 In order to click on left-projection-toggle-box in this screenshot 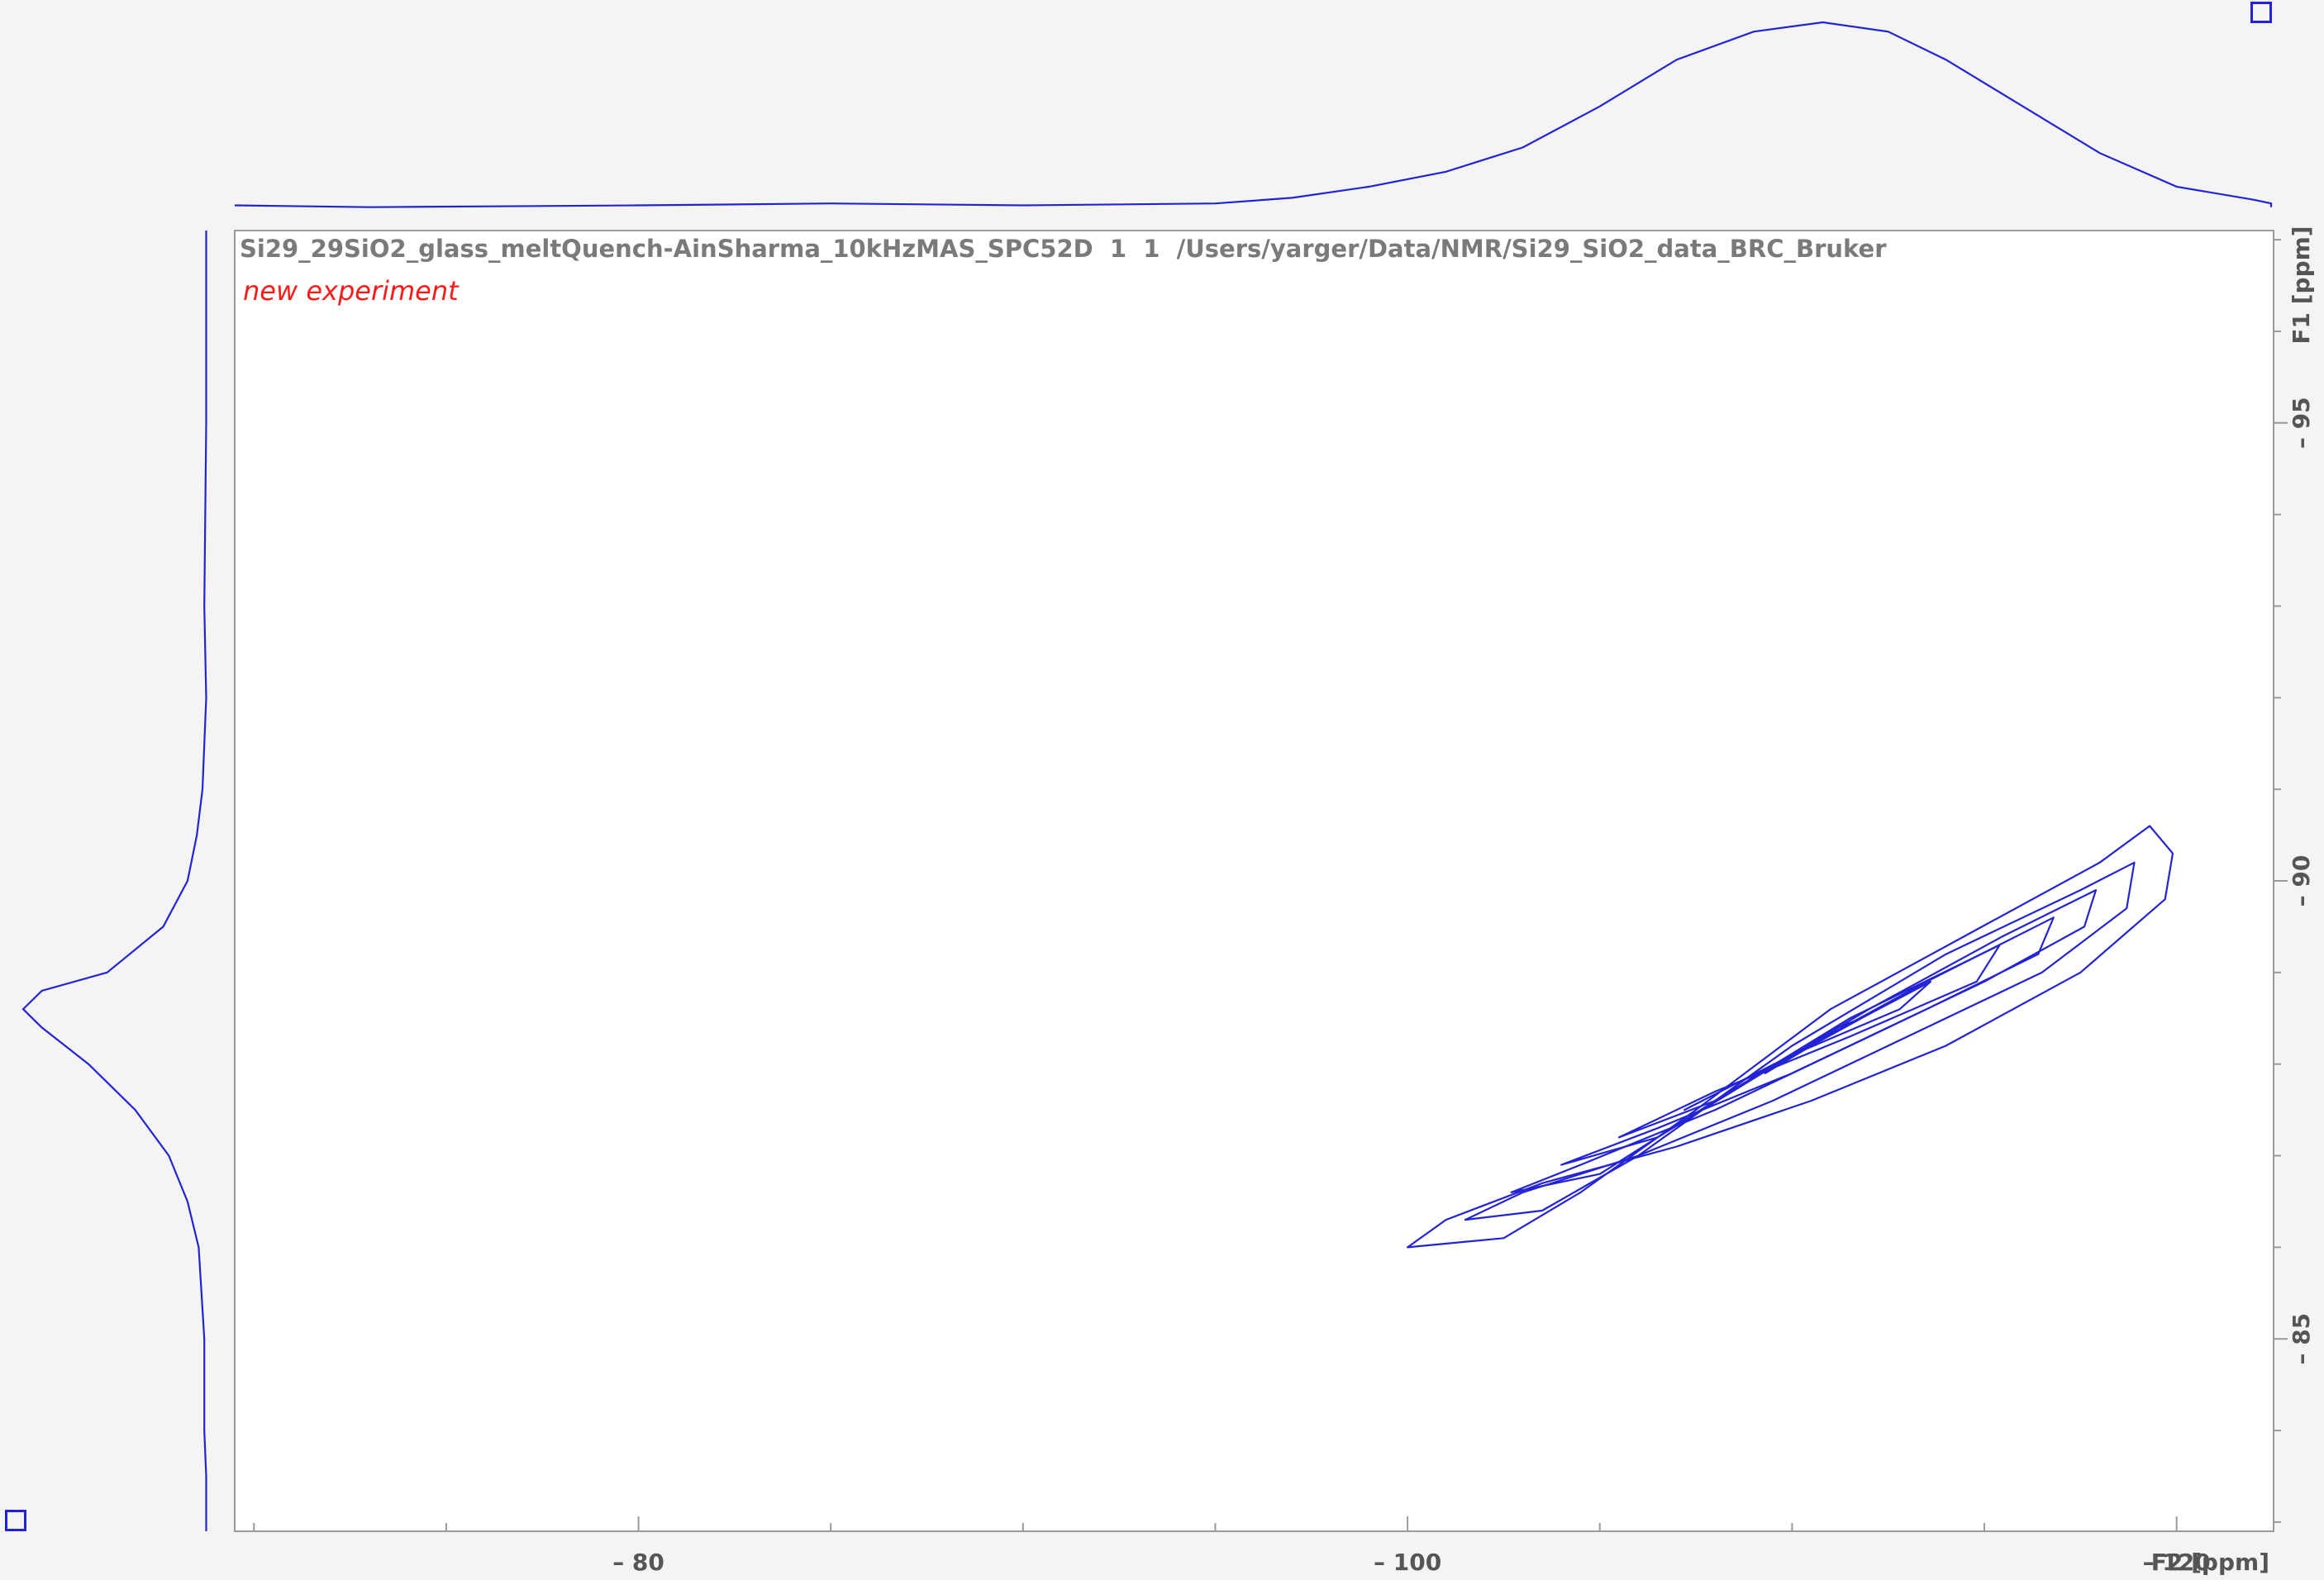, I will do `click(16, 1520)`.